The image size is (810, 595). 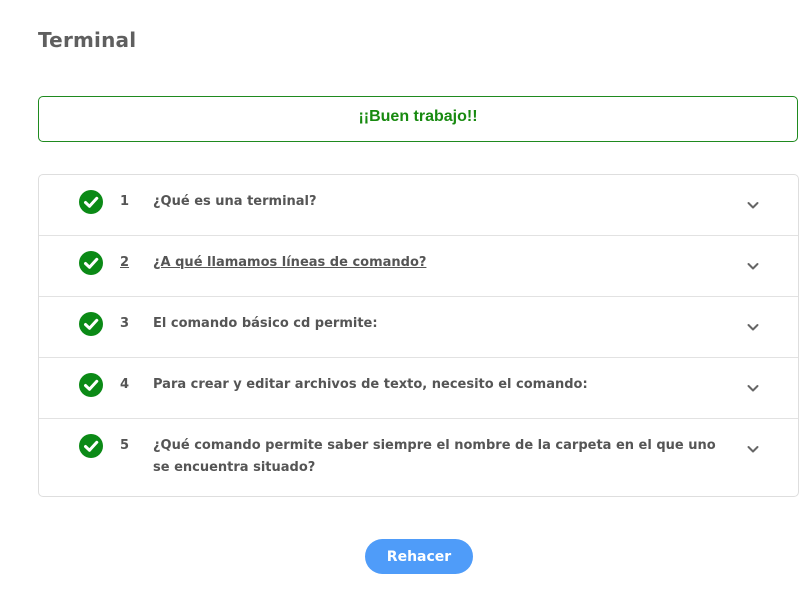 What do you see at coordinates (438, 202) in the screenshot?
I see `question-text: ¿Qué es una terminal?` at bounding box center [438, 202].